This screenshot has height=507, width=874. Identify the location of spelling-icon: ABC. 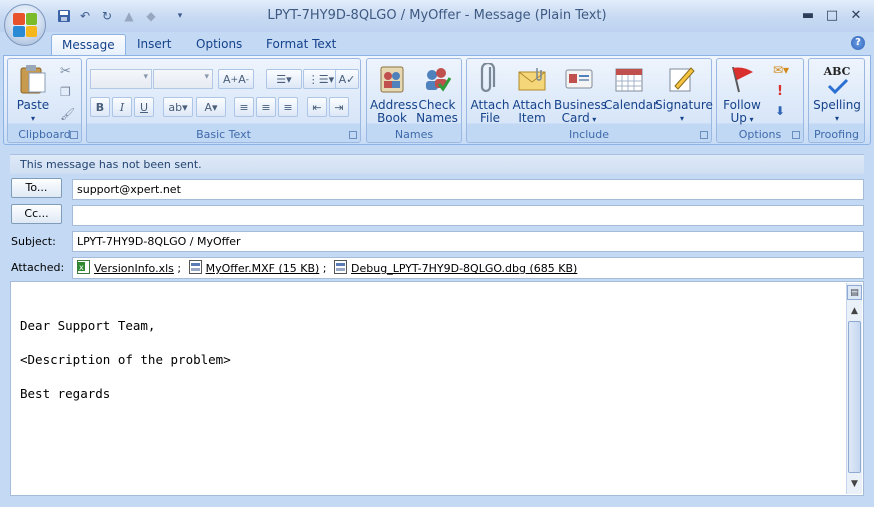
(837, 79).